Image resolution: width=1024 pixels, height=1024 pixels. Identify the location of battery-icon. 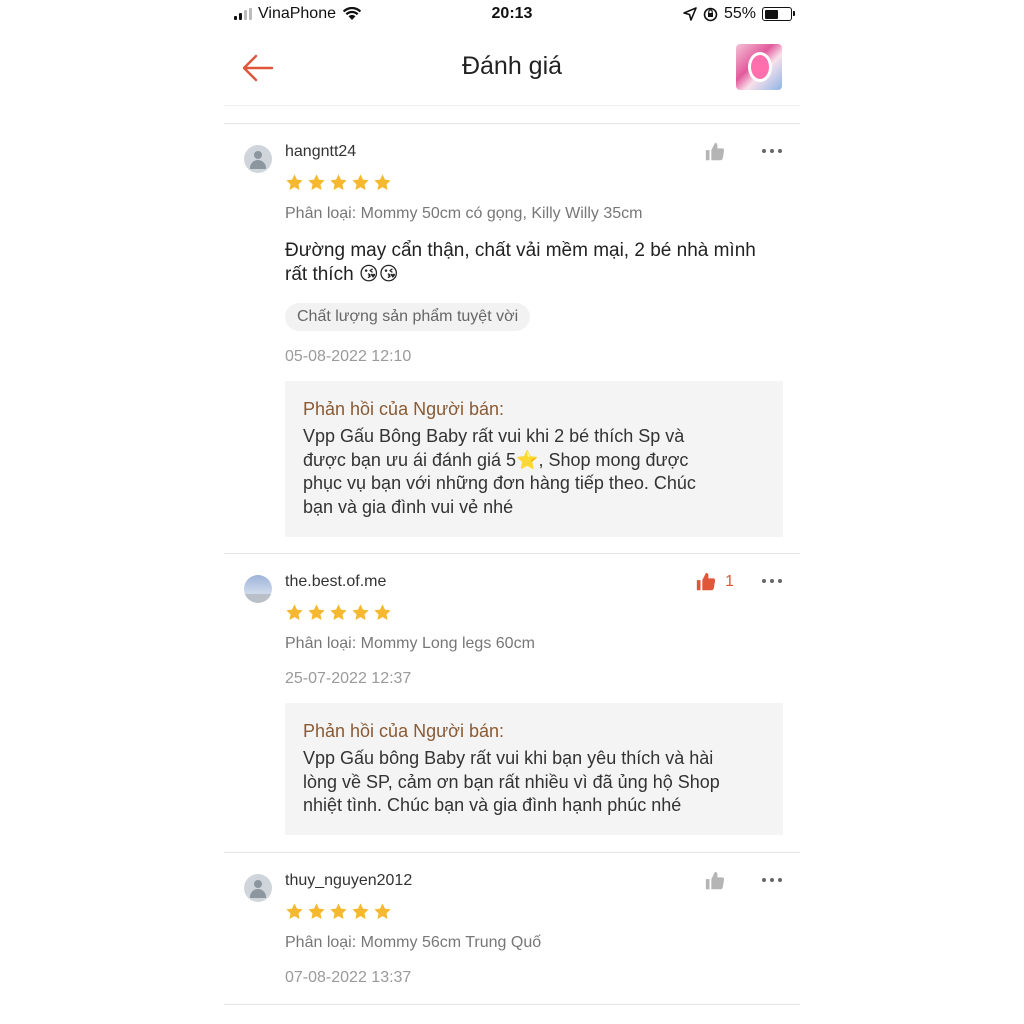
(778, 14).